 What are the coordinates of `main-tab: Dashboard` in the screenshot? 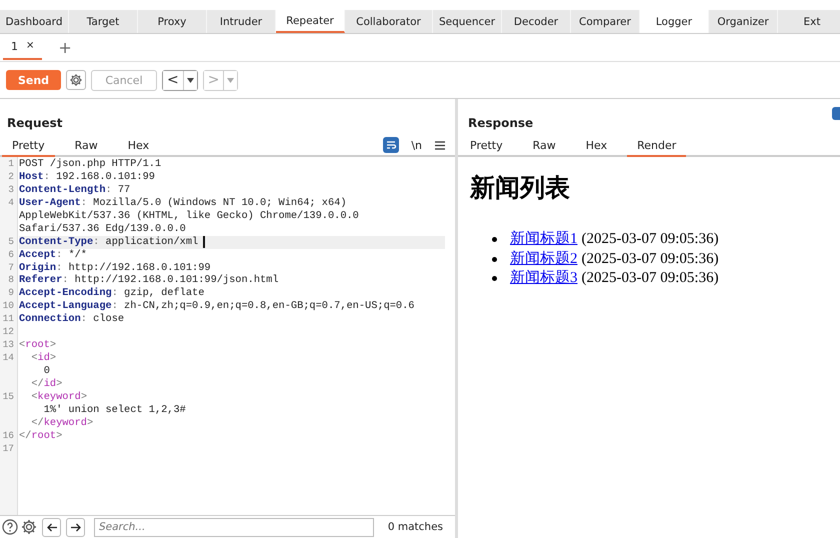 It's located at (34, 21).